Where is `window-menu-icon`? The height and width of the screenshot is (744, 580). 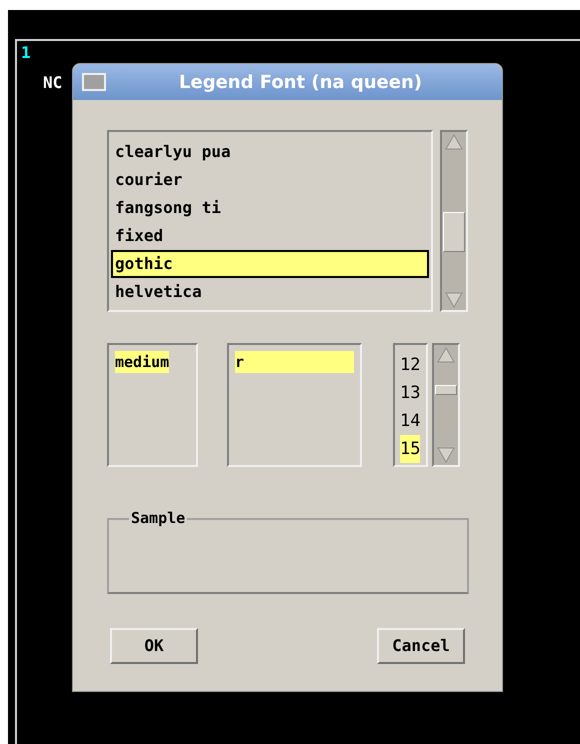
window-menu-icon is located at coordinates (94, 82).